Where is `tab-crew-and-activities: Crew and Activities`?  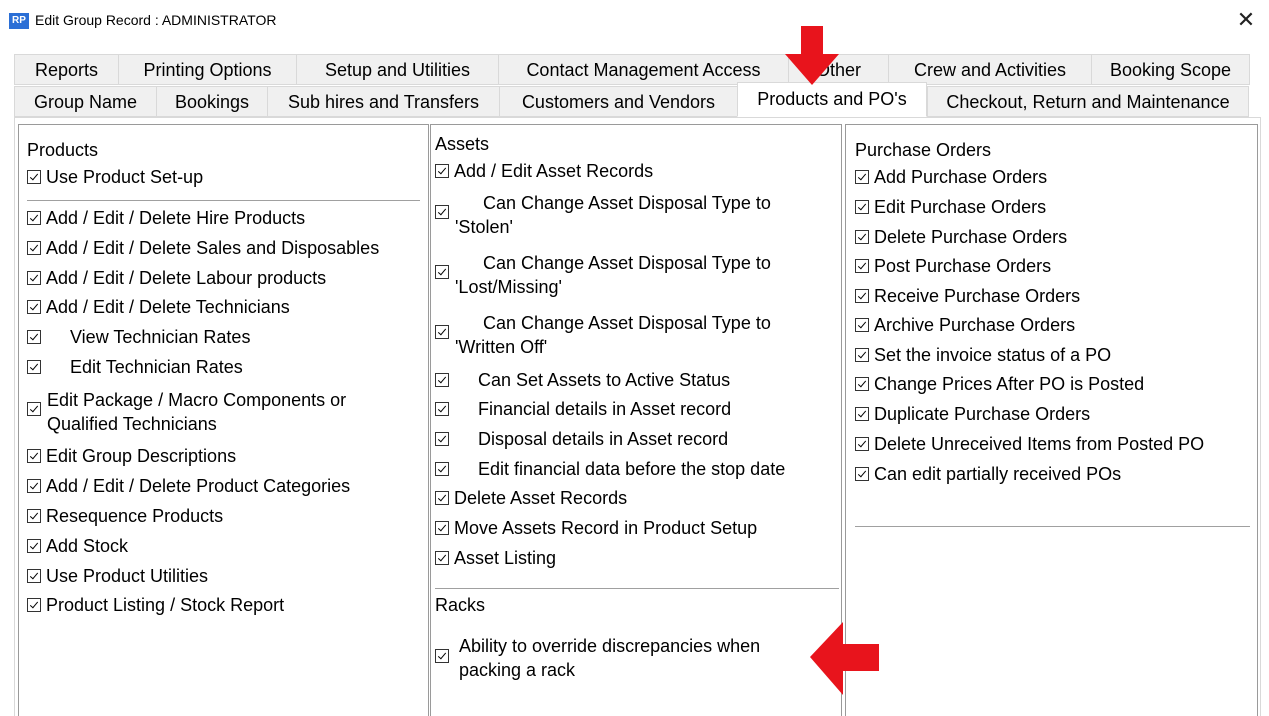 tab-crew-and-activities: Crew and Activities is located at coordinates (989, 69).